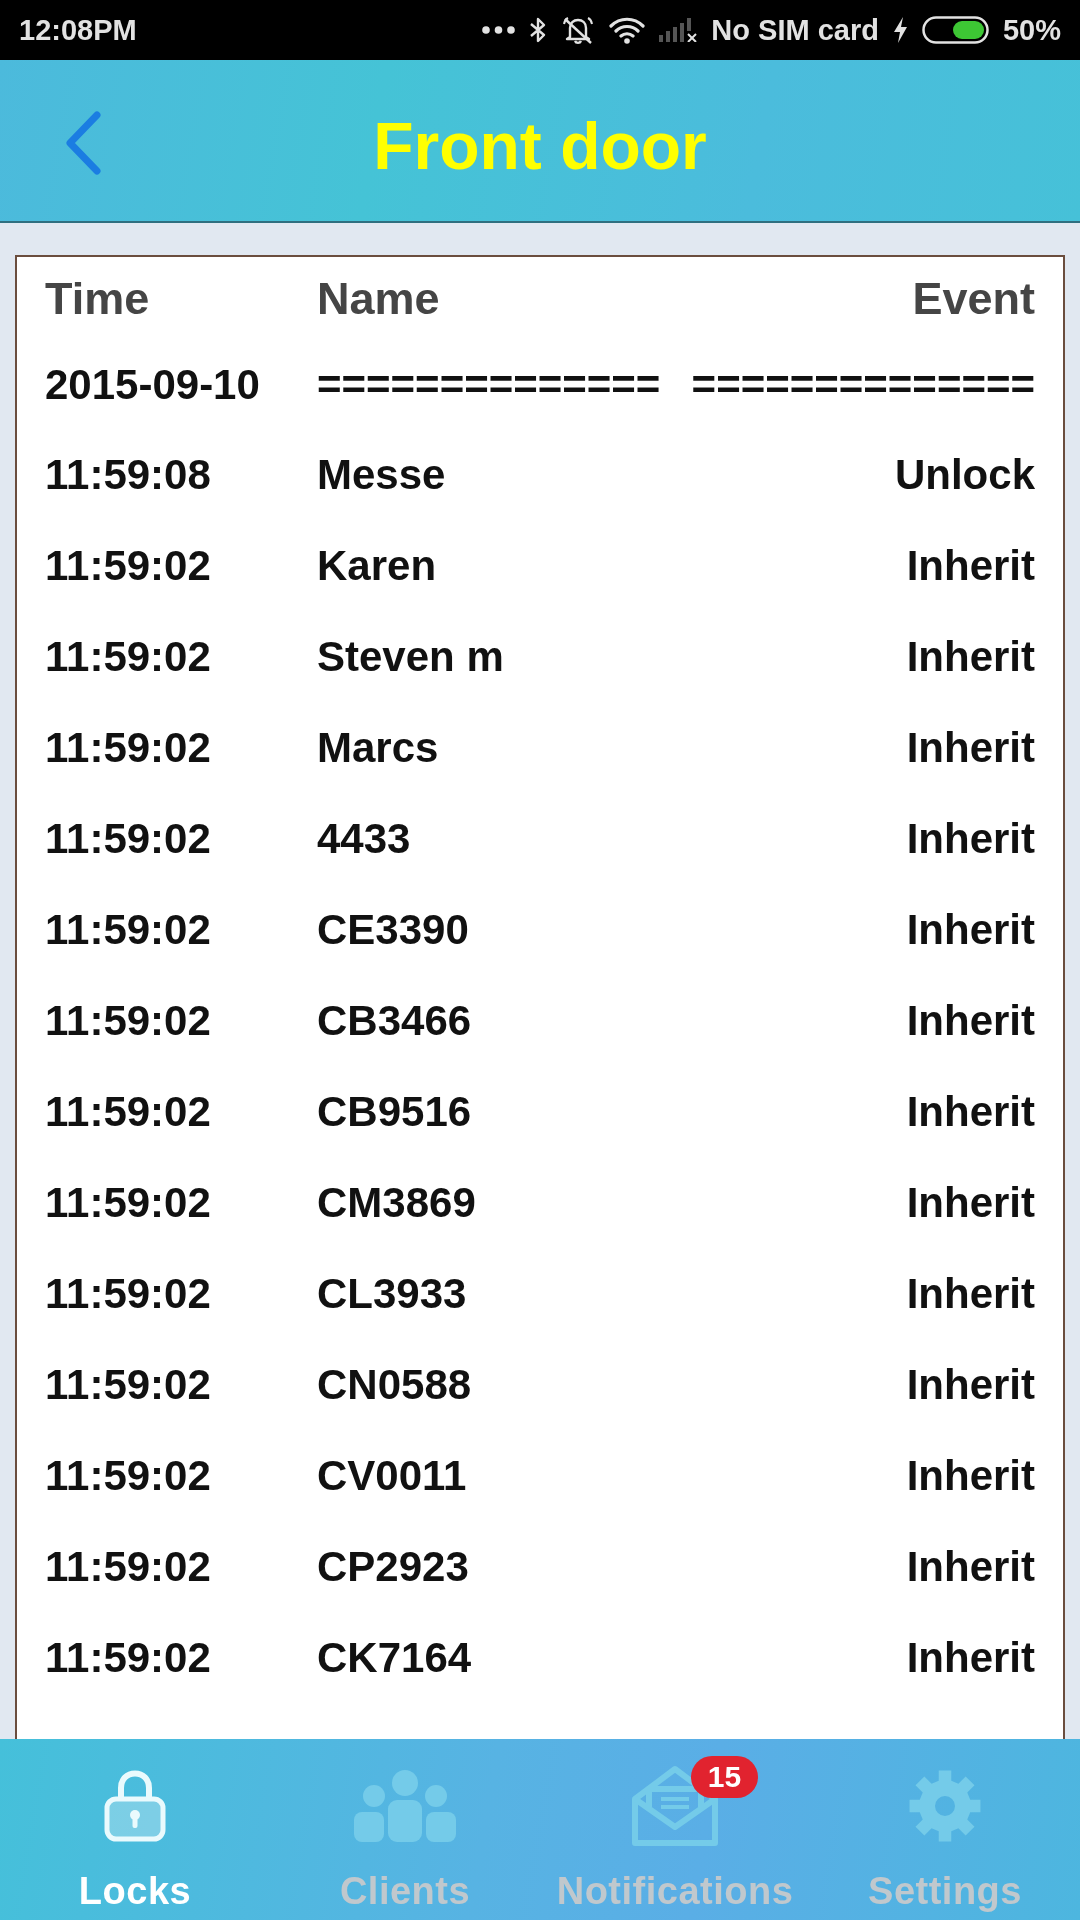 Image resolution: width=1080 pixels, height=1920 pixels. What do you see at coordinates (393, 929) in the screenshot?
I see `name-cell-text: CE3390` at bounding box center [393, 929].